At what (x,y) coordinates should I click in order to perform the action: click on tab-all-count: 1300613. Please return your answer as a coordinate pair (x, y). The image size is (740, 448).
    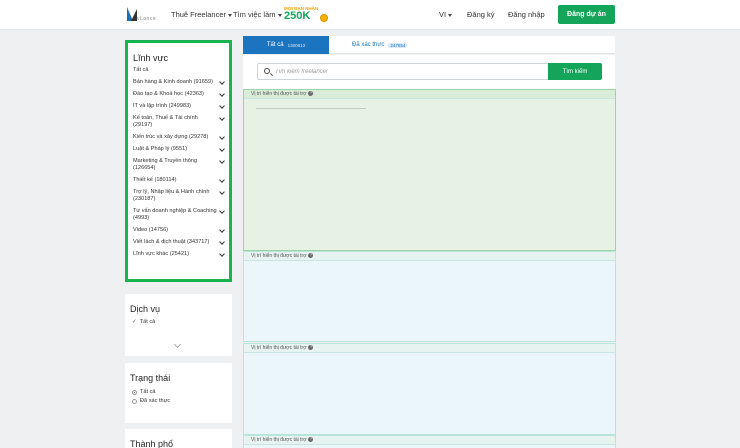
    Looking at the image, I should click on (296, 45).